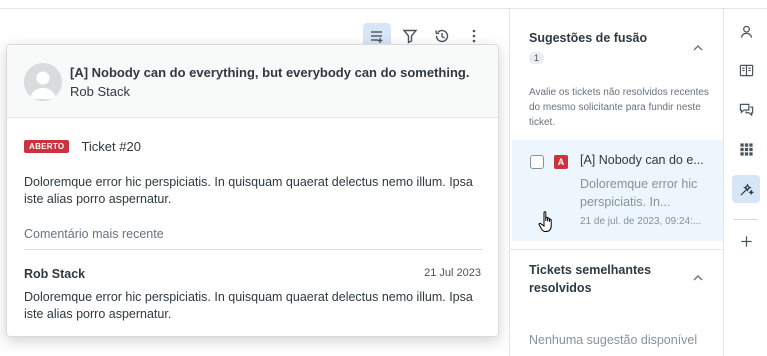 The image size is (767, 356). I want to click on user-icon, so click(746, 31).